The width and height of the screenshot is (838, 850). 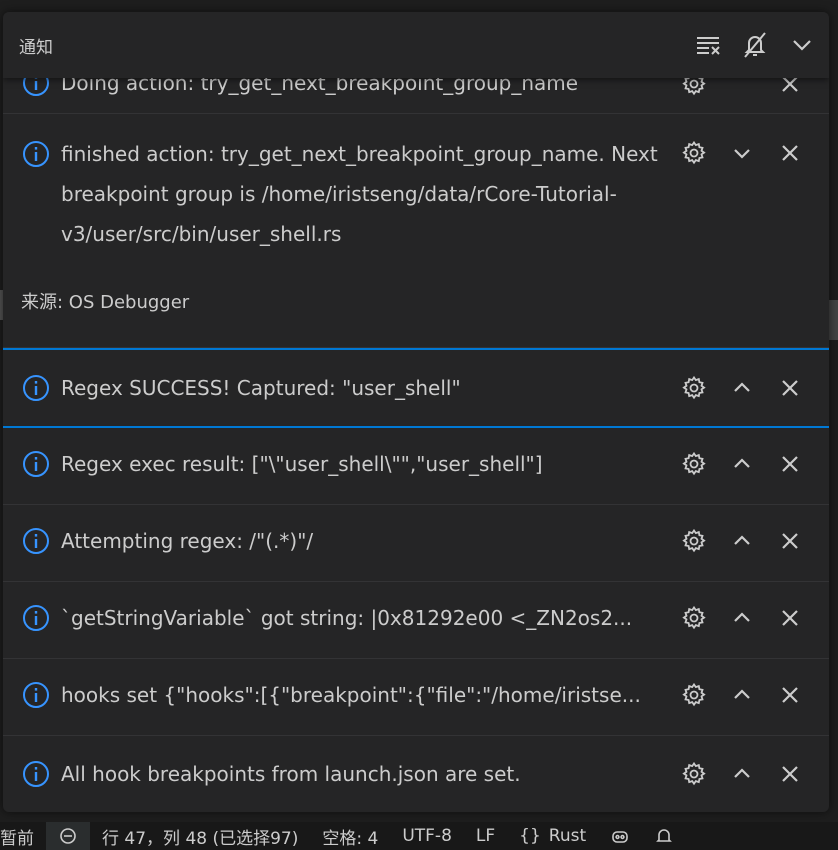 What do you see at coordinates (802, 45) in the screenshot?
I see `collapse-icon` at bounding box center [802, 45].